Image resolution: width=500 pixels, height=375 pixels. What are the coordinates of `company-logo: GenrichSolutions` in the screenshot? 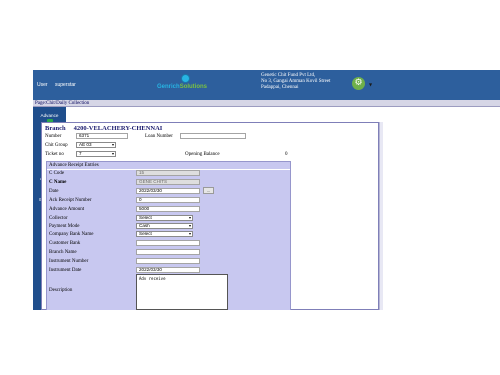 It's located at (187, 85).